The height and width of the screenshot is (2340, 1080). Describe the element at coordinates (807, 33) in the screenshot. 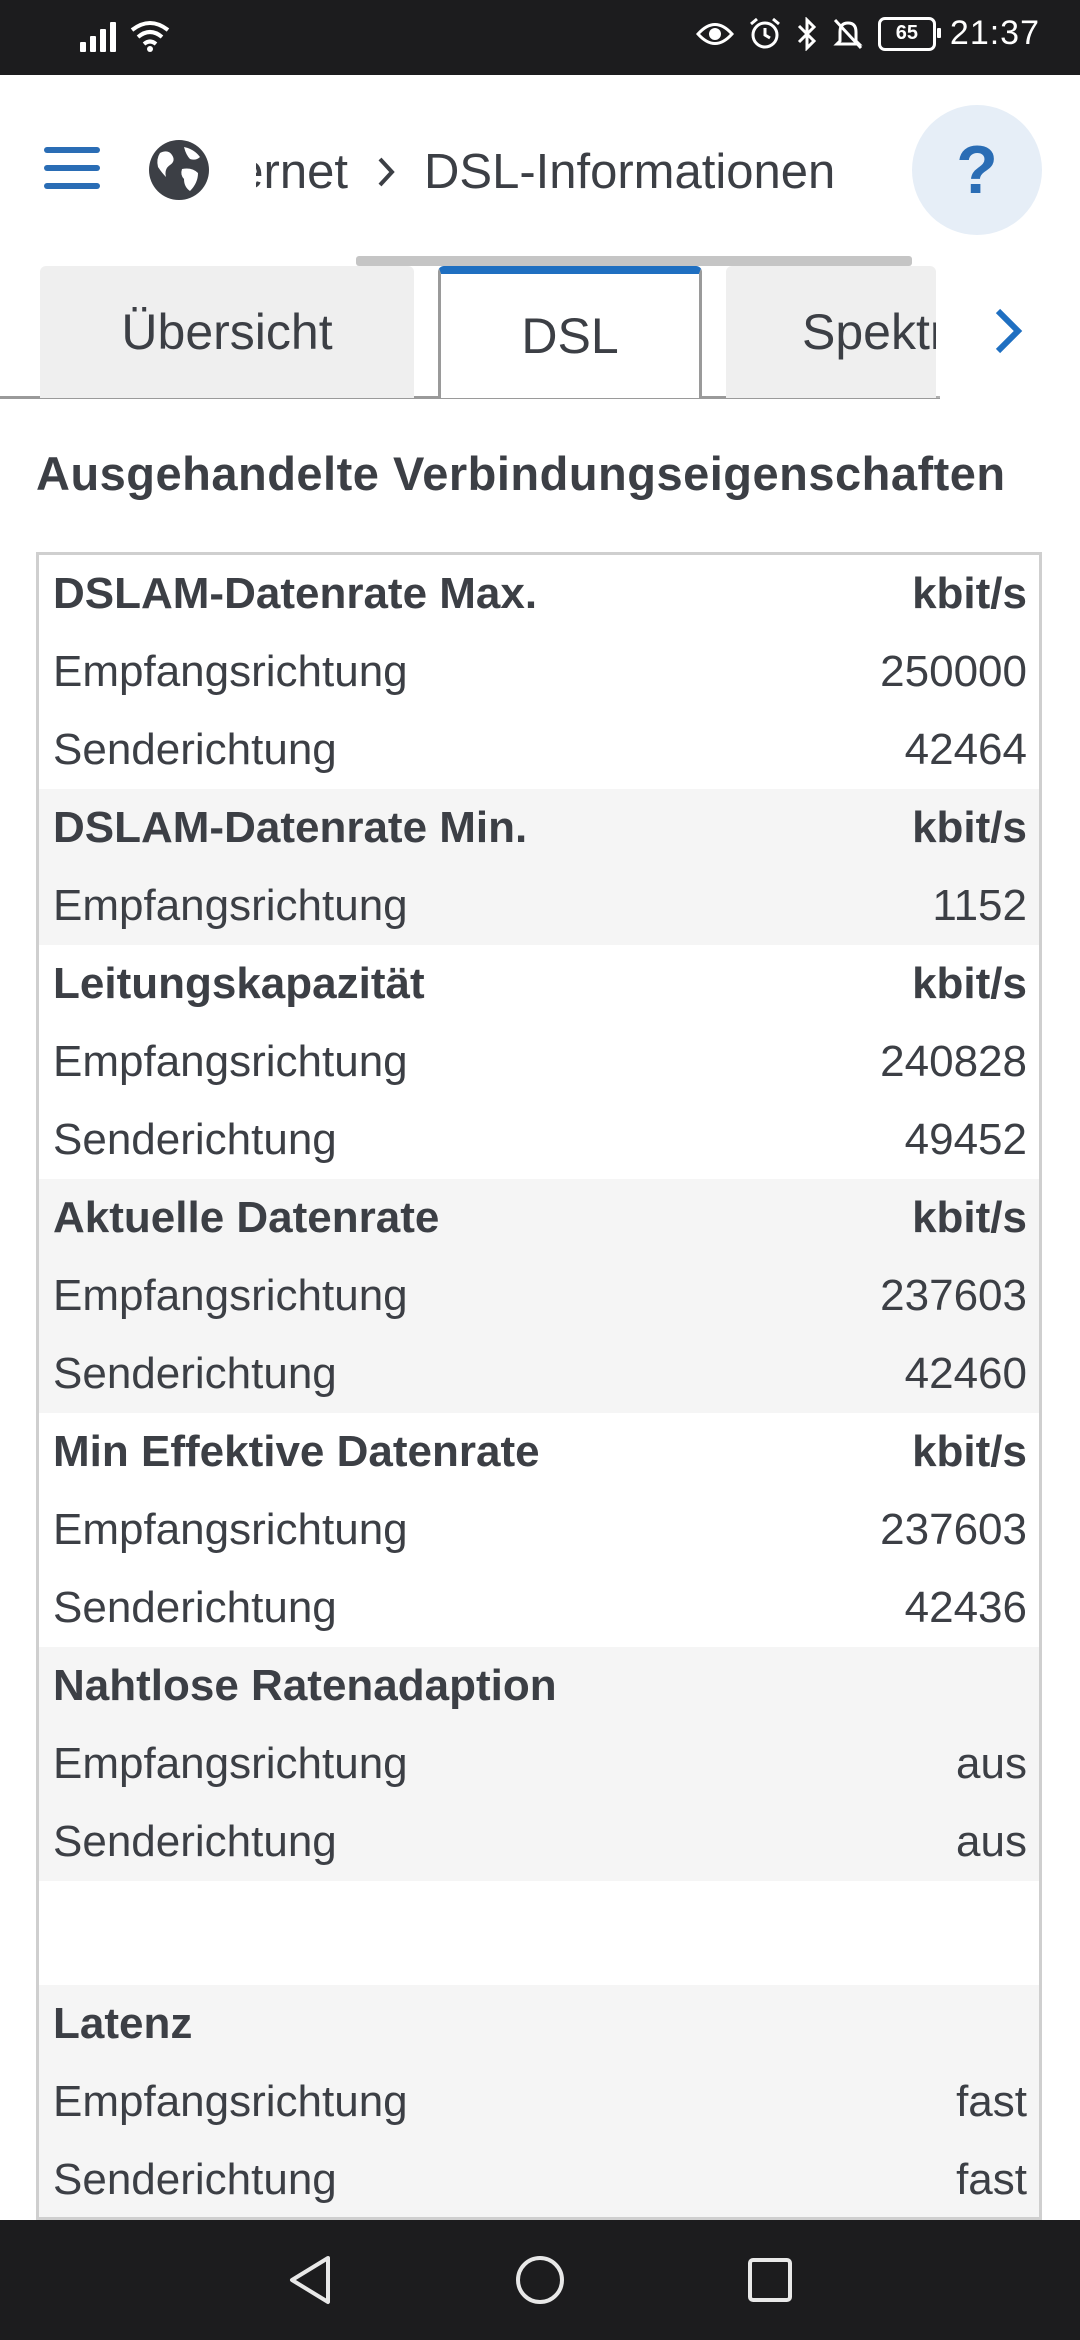

I see `bluetooth-icon` at that location.